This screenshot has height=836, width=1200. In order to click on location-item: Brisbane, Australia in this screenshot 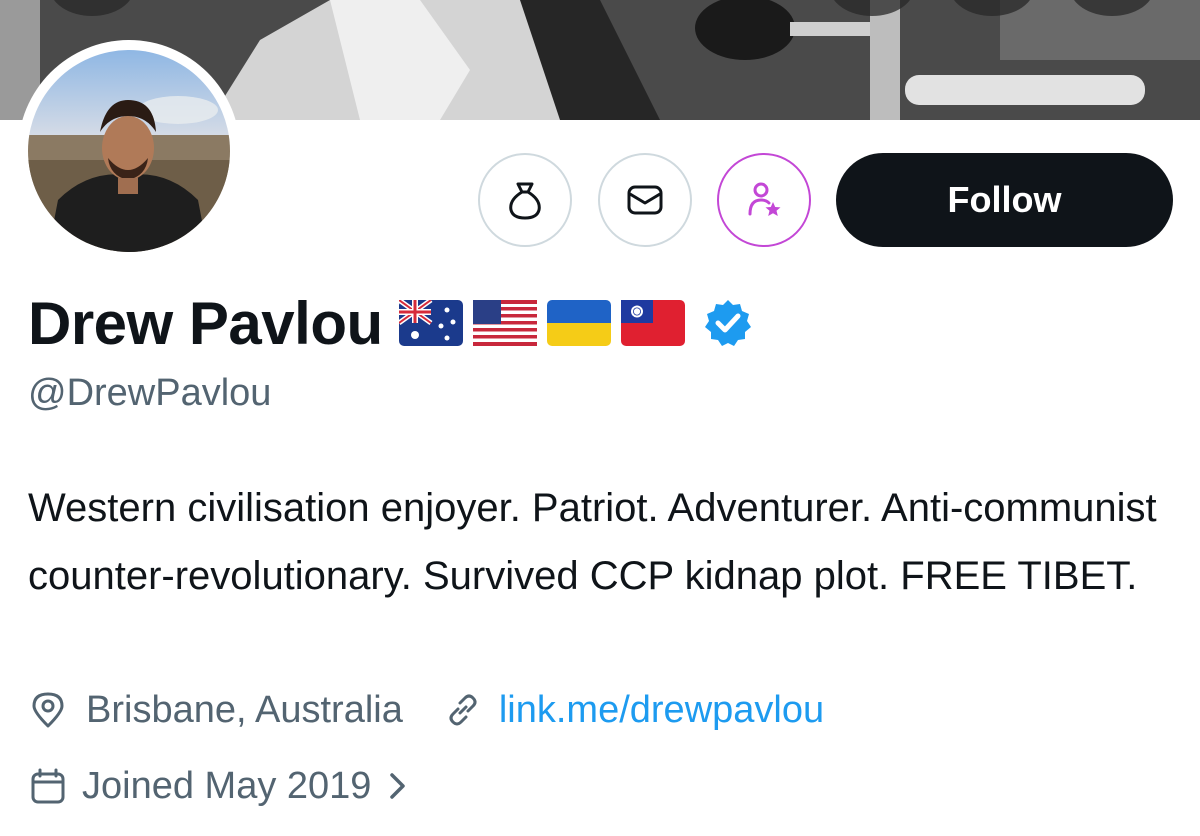, I will do `click(215, 710)`.